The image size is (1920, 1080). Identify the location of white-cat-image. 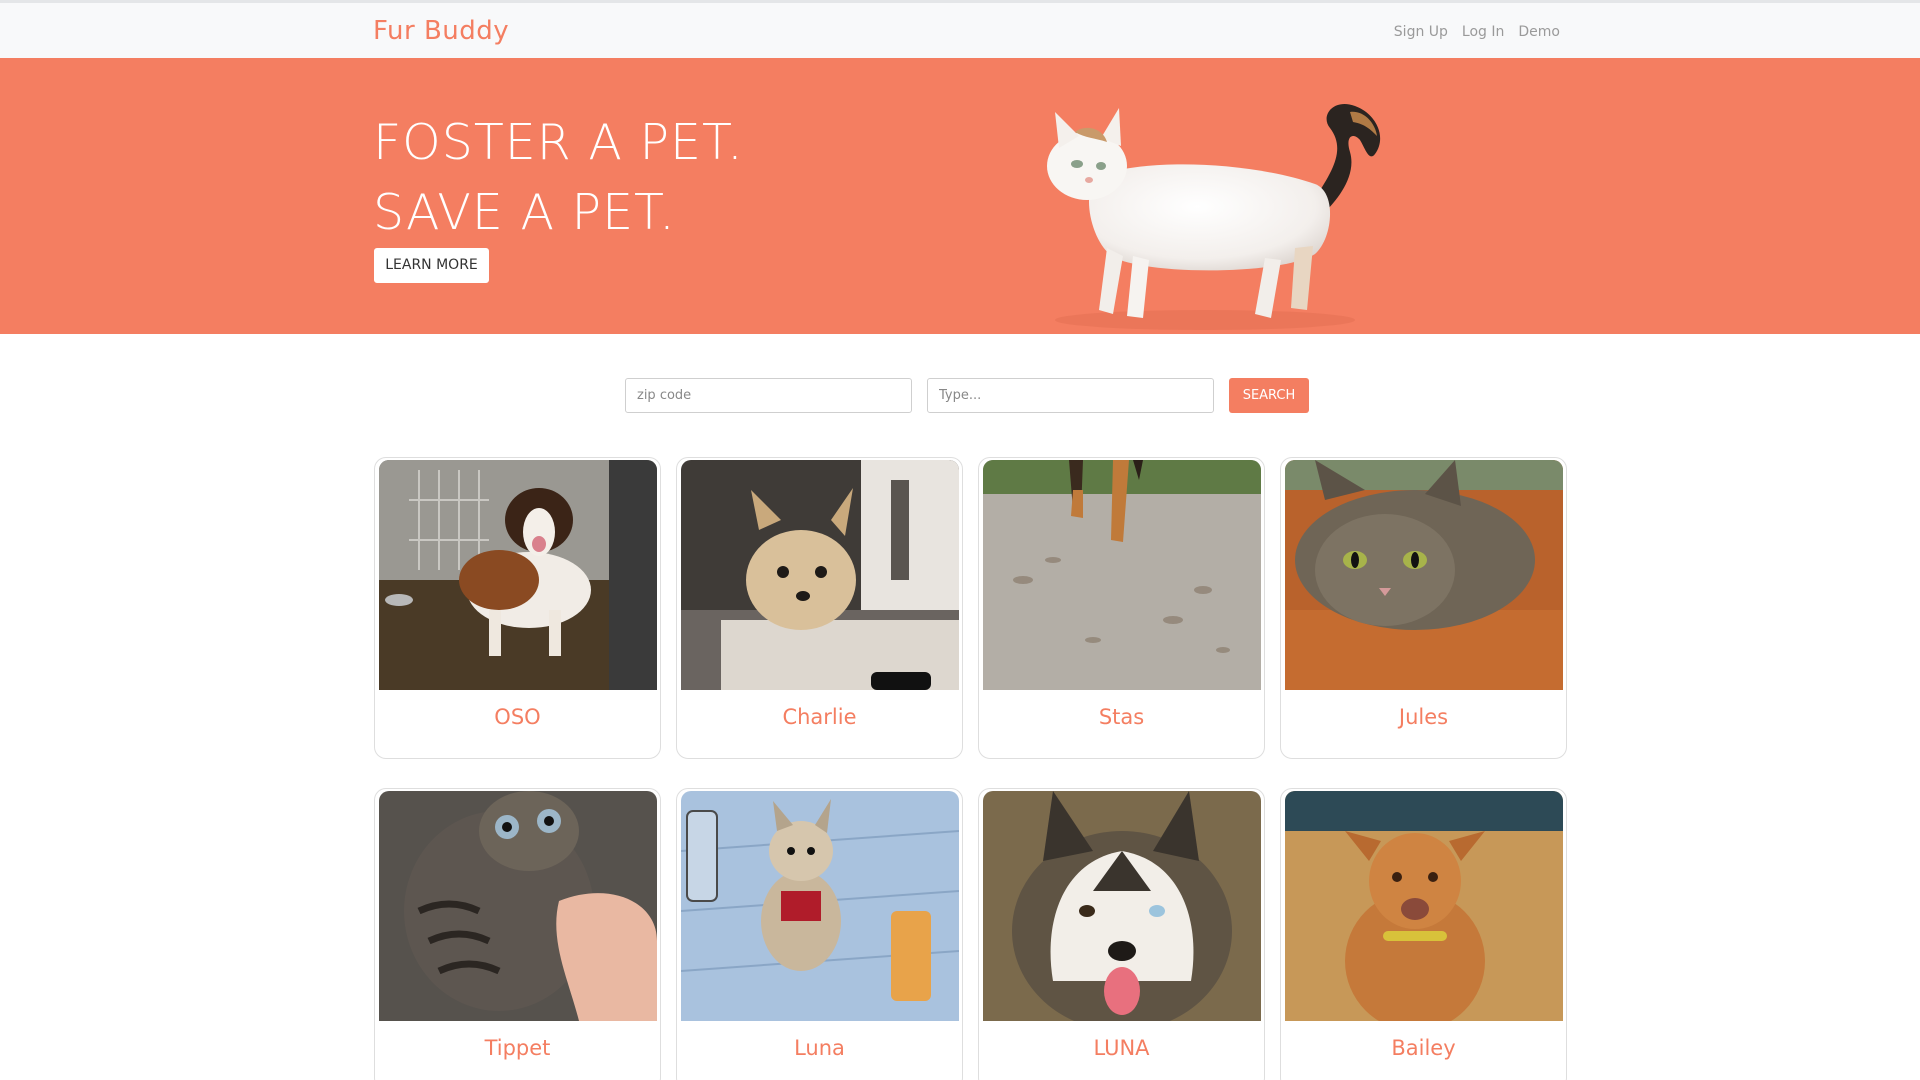
(1214, 217).